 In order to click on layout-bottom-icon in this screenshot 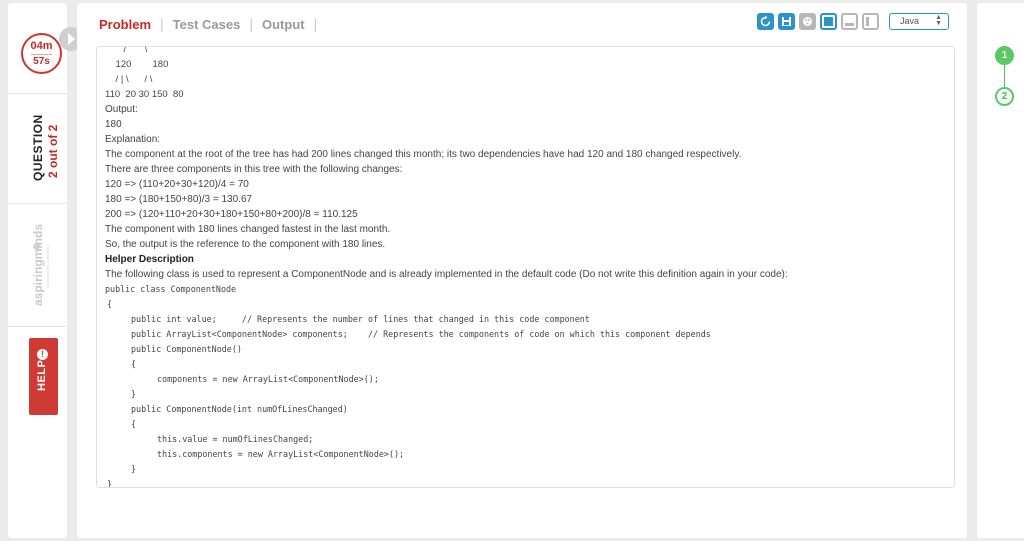, I will do `click(849, 21)`.